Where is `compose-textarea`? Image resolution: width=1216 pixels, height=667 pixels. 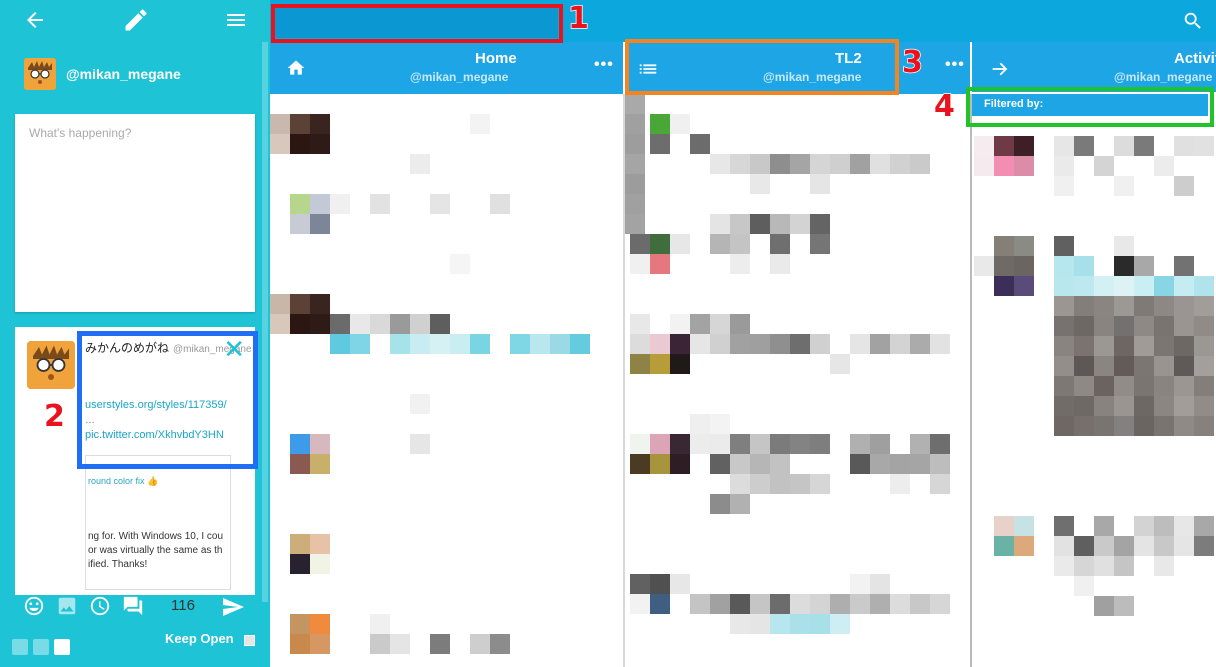 compose-textarea is located at coordinates (135, 213).